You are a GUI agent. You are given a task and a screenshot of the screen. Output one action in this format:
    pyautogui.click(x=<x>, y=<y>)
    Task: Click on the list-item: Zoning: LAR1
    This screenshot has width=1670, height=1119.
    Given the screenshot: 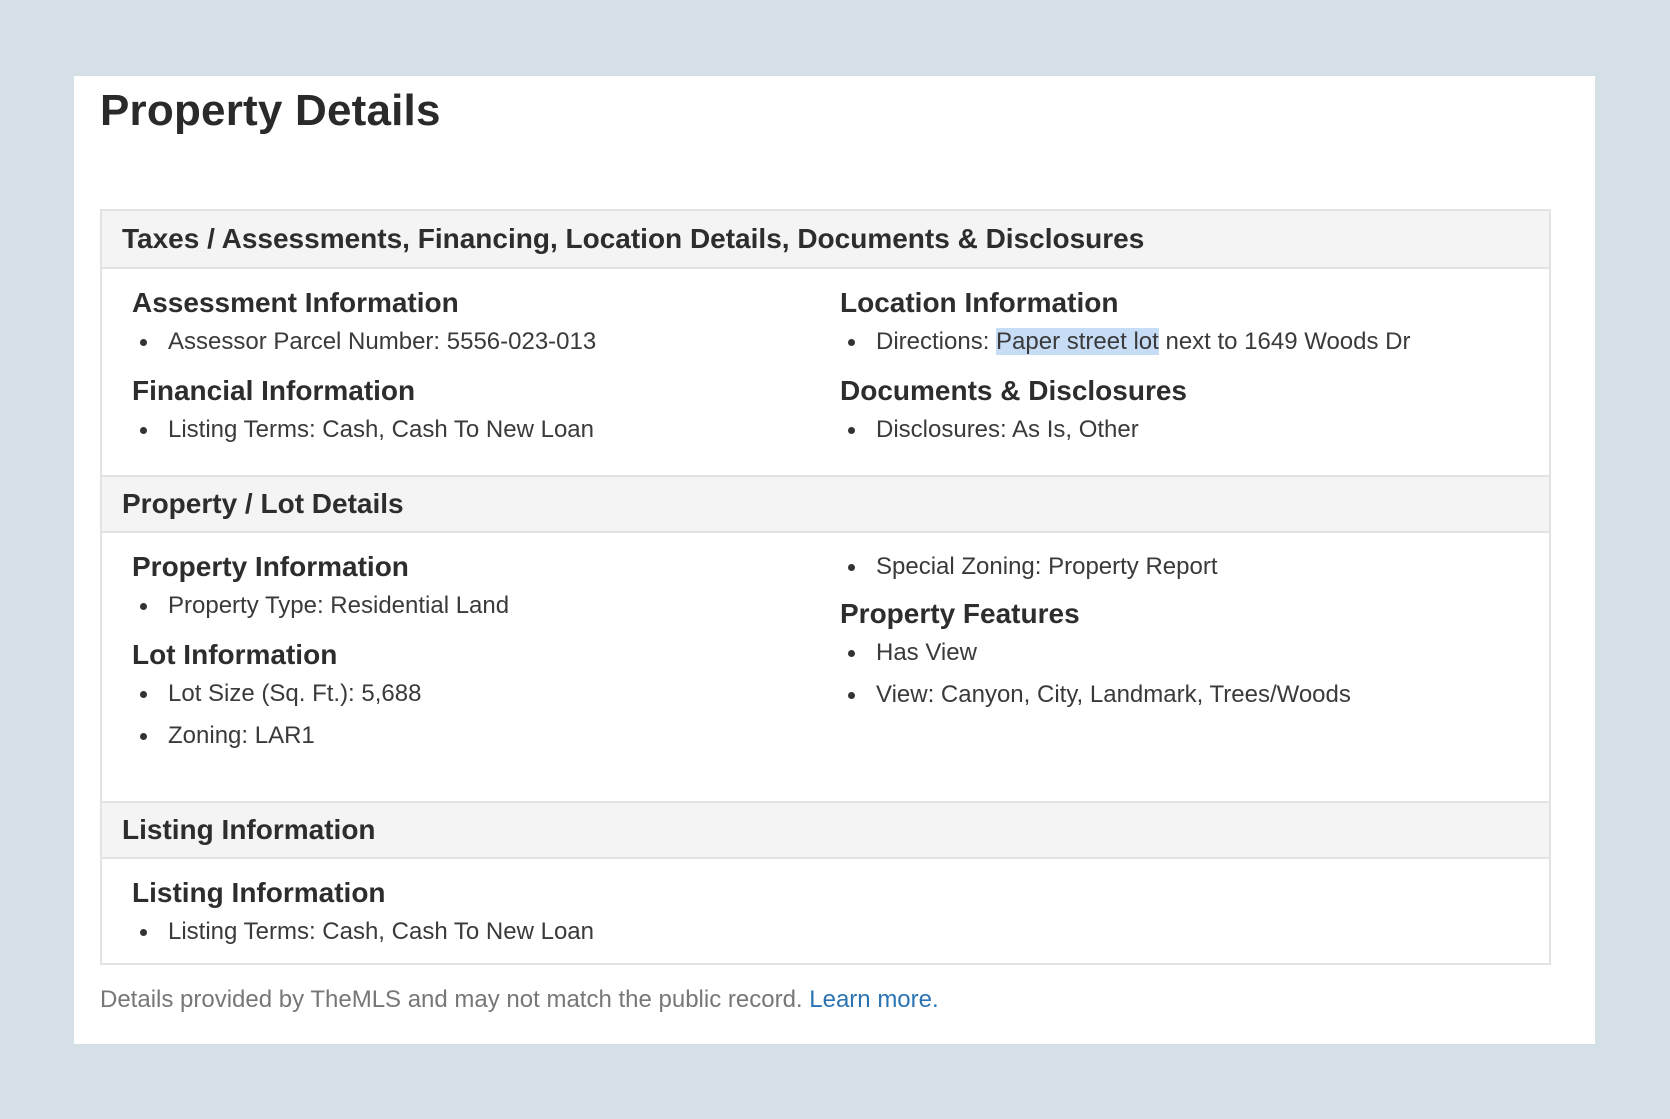 What is the action you would take?
    pyautogui.click(x=486, y=736)
    